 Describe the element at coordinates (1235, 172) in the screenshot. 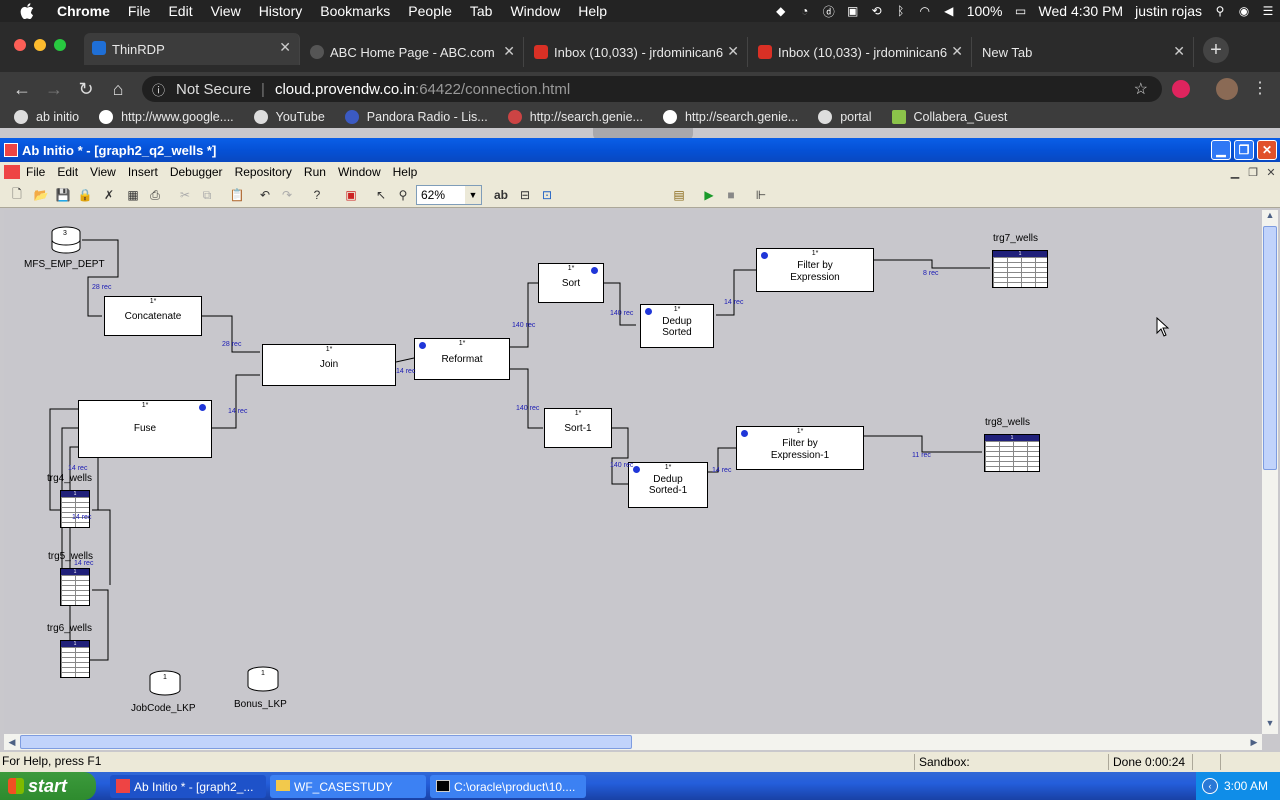

I see `mdi-minimize-icon: ▁` at that location.